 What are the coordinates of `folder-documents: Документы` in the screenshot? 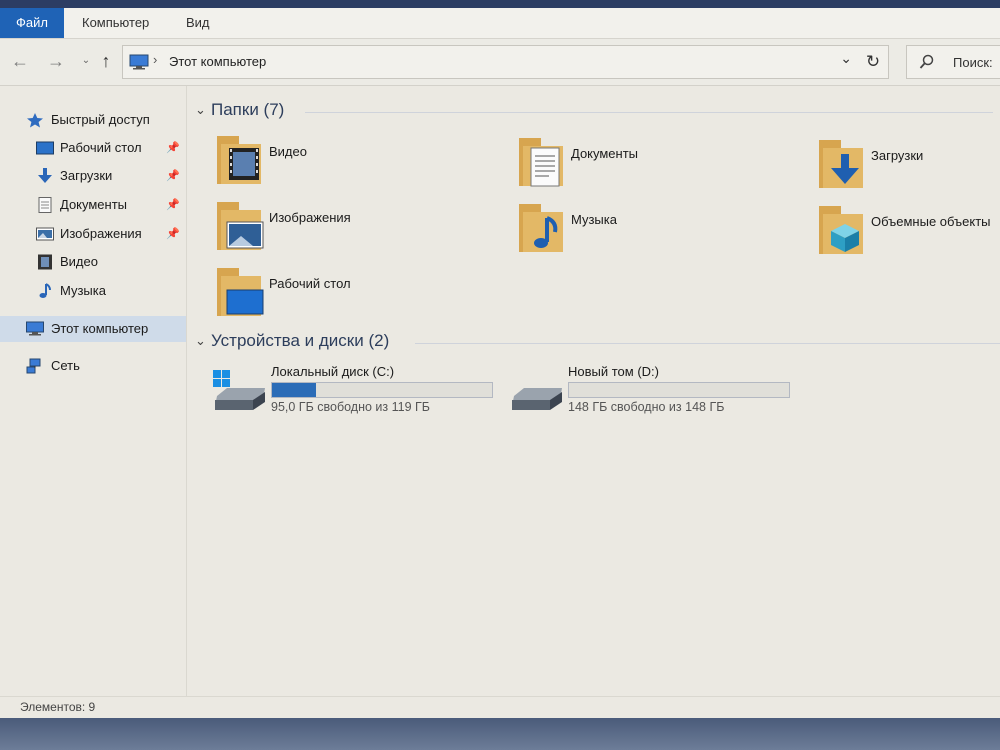 It's located at (662, 167).